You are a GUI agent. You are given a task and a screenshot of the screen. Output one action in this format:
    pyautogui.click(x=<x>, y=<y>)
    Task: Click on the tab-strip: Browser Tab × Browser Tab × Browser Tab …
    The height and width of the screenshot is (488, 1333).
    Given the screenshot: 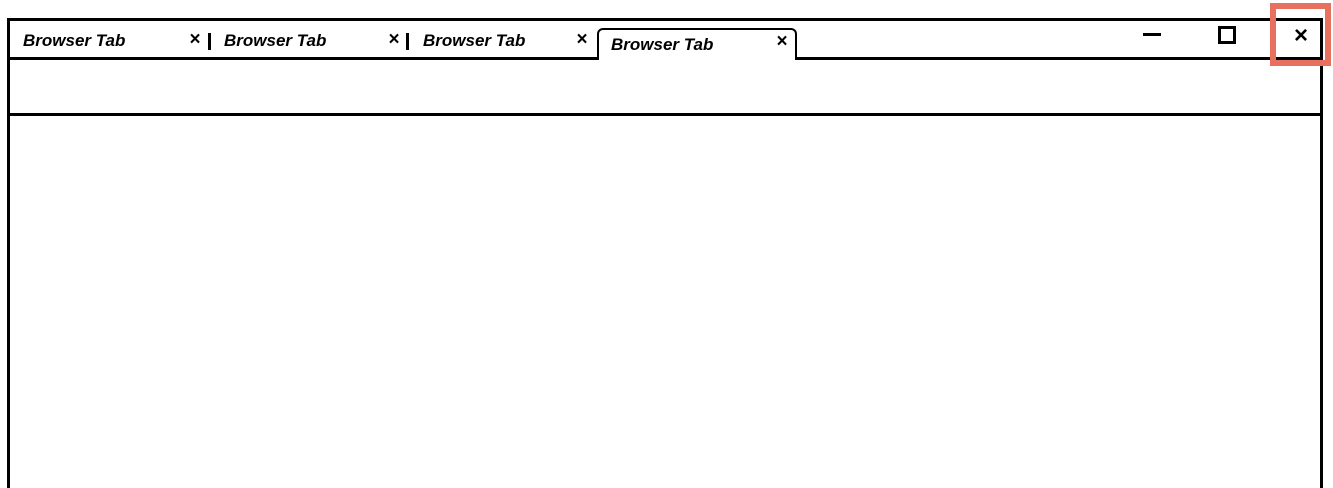 What is the action you would take?
    pyautogui.click(x=665, y=40)
    